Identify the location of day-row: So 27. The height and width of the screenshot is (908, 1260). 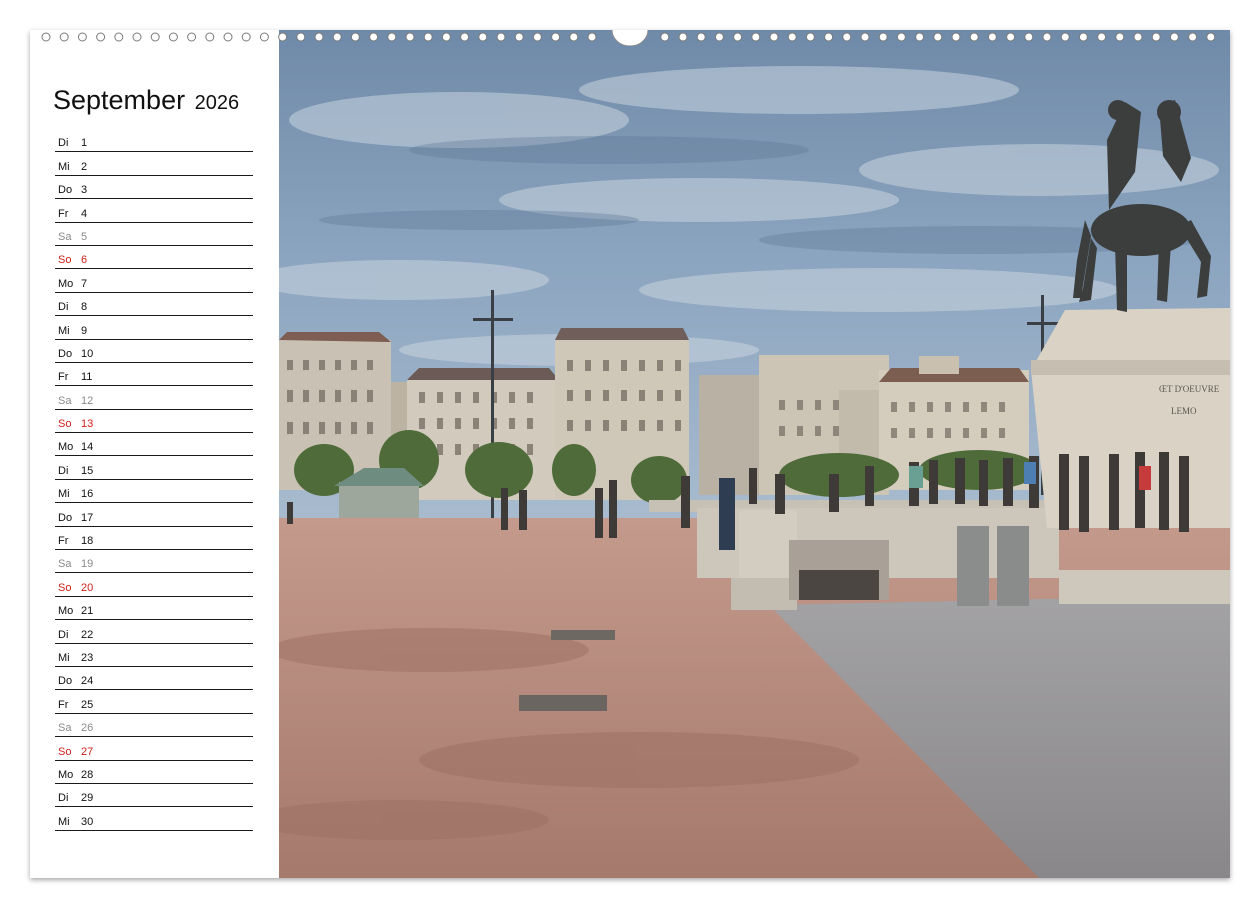
(154, 749).